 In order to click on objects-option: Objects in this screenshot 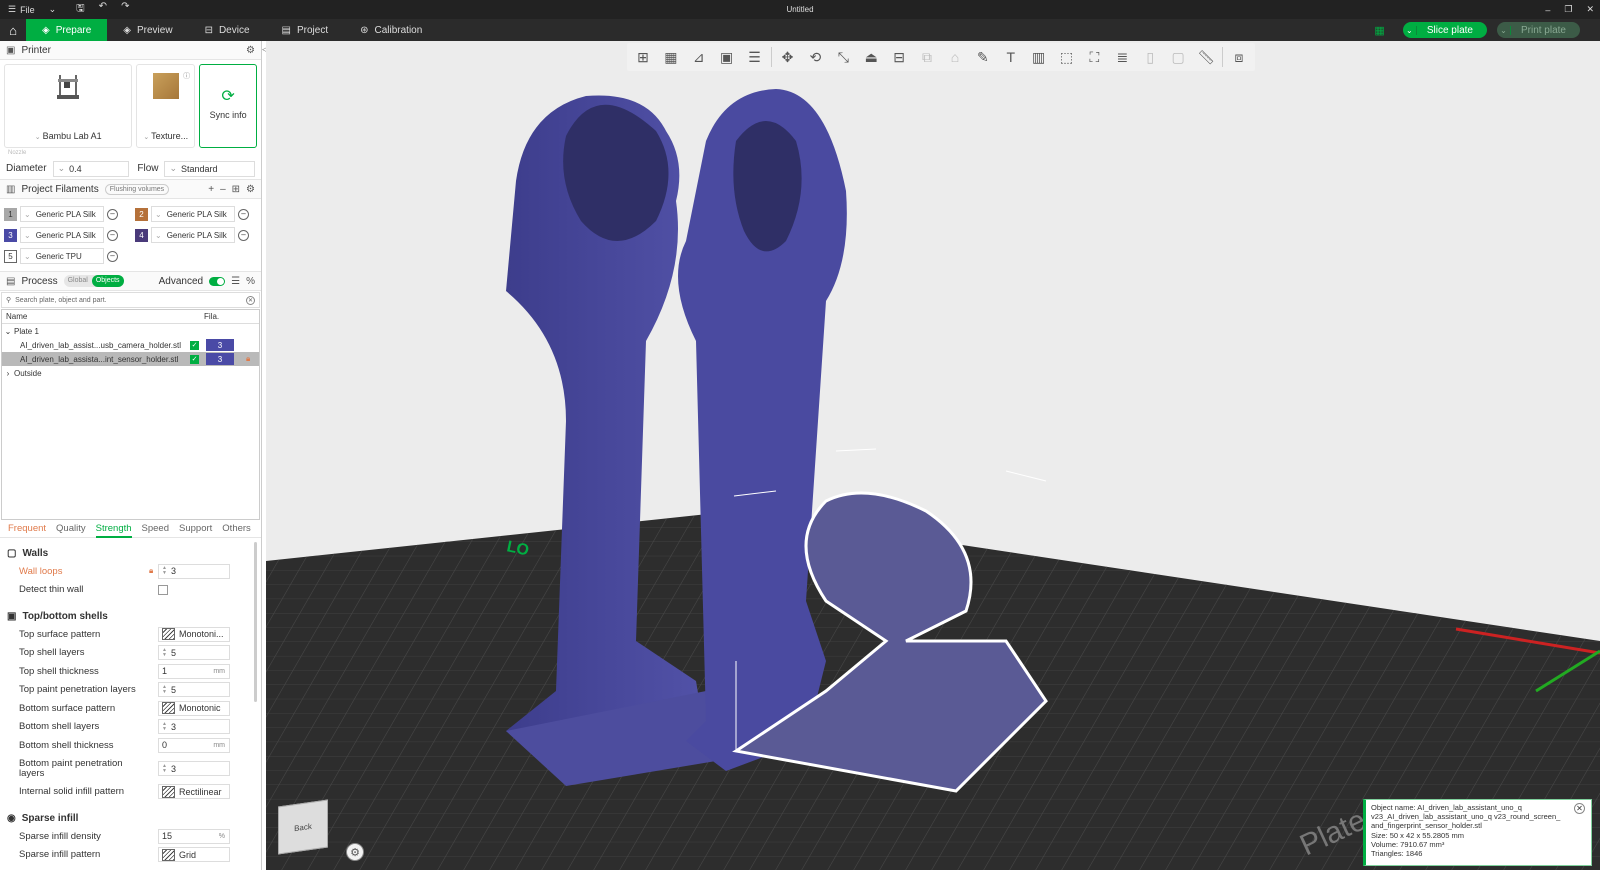, I will do `click(107, 281)`.